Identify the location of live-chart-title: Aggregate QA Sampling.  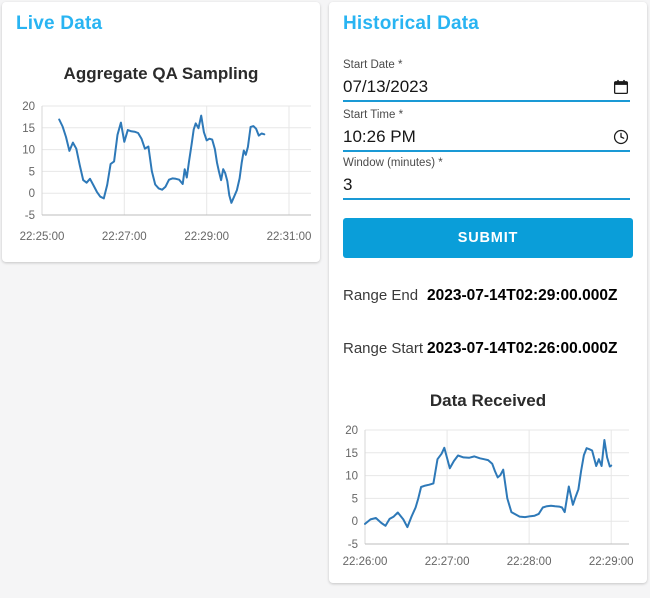
(161, 73).